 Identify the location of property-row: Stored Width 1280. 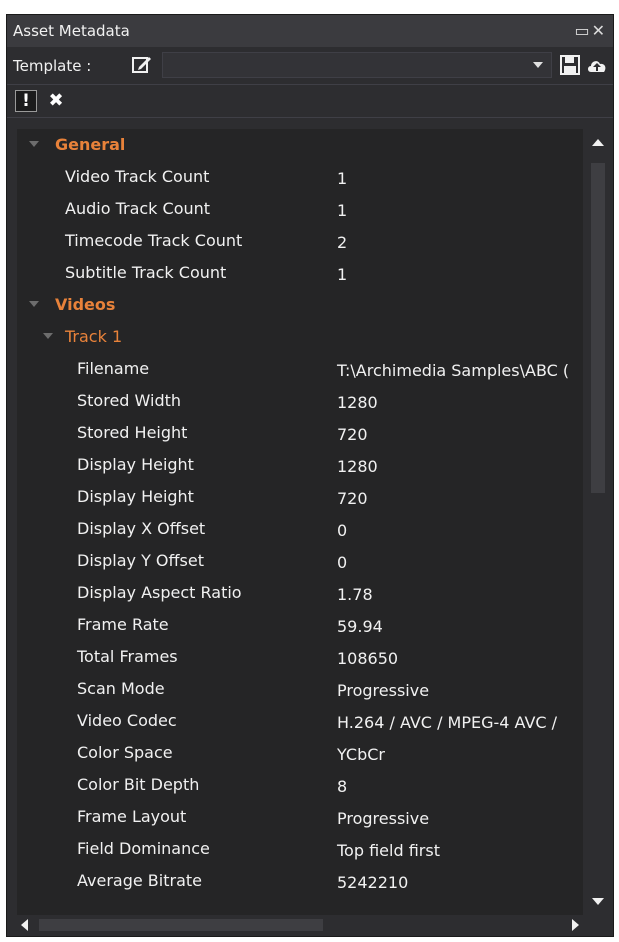
(300, 401).